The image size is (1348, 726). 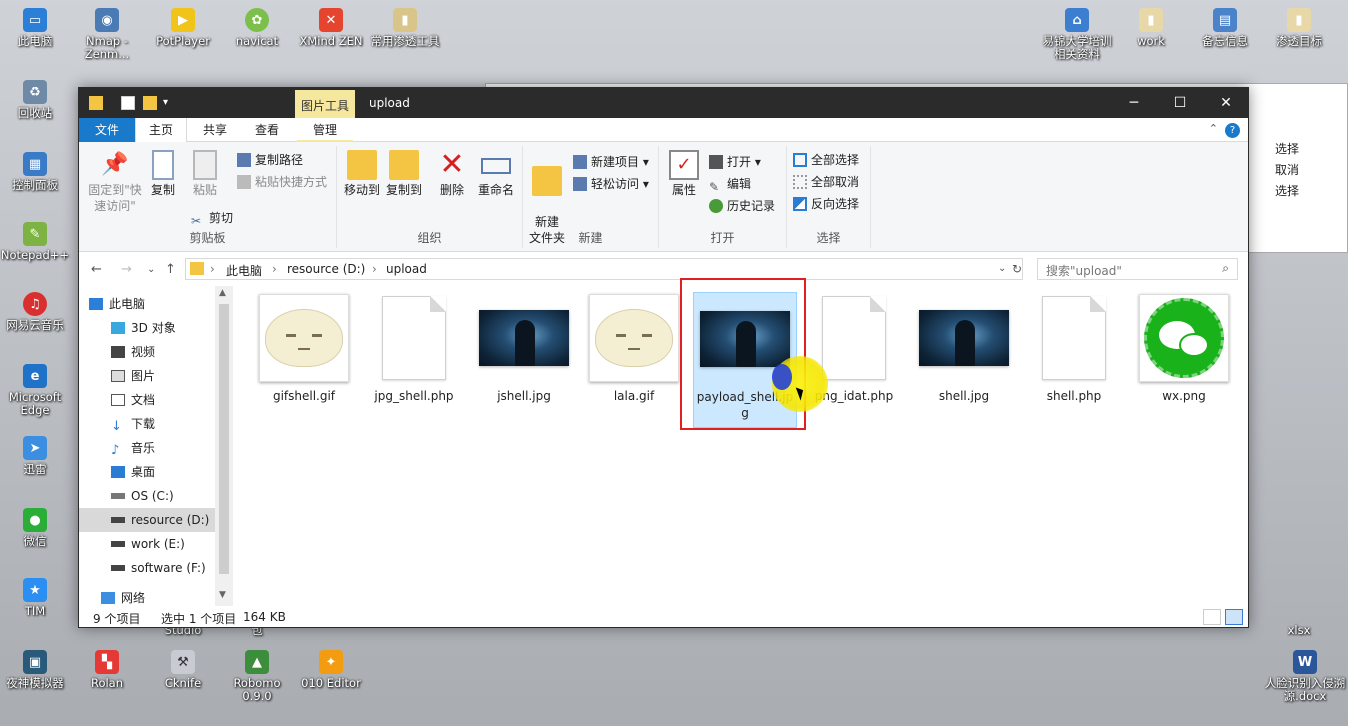 What do you see at coordinates (35, 528) in the screenshot?
I see `desktop-icon-wechat: ● 微信` at bounding box center [35, 528].